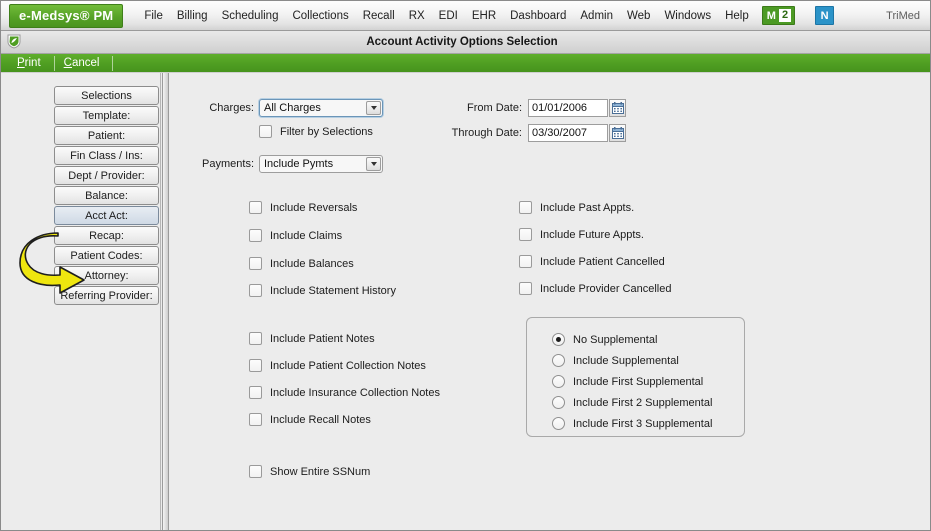 Image resolution: width=931 pixels, height=531 pixels. What do you see at coordinates (785, 15) in the screenshot?
I see `messages-badge-count: 2` at bounding box center [785, 15].